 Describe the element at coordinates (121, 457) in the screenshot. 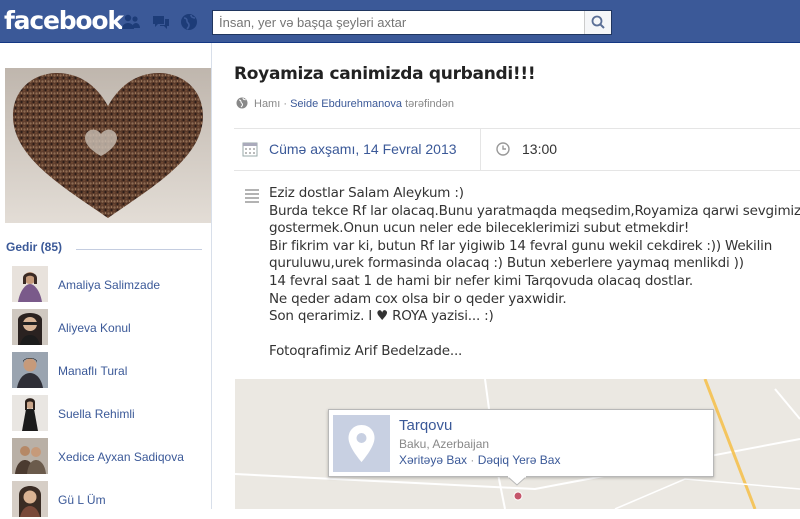

I see `friend-name: Xedice Ayxan Sadiqova` at that location.